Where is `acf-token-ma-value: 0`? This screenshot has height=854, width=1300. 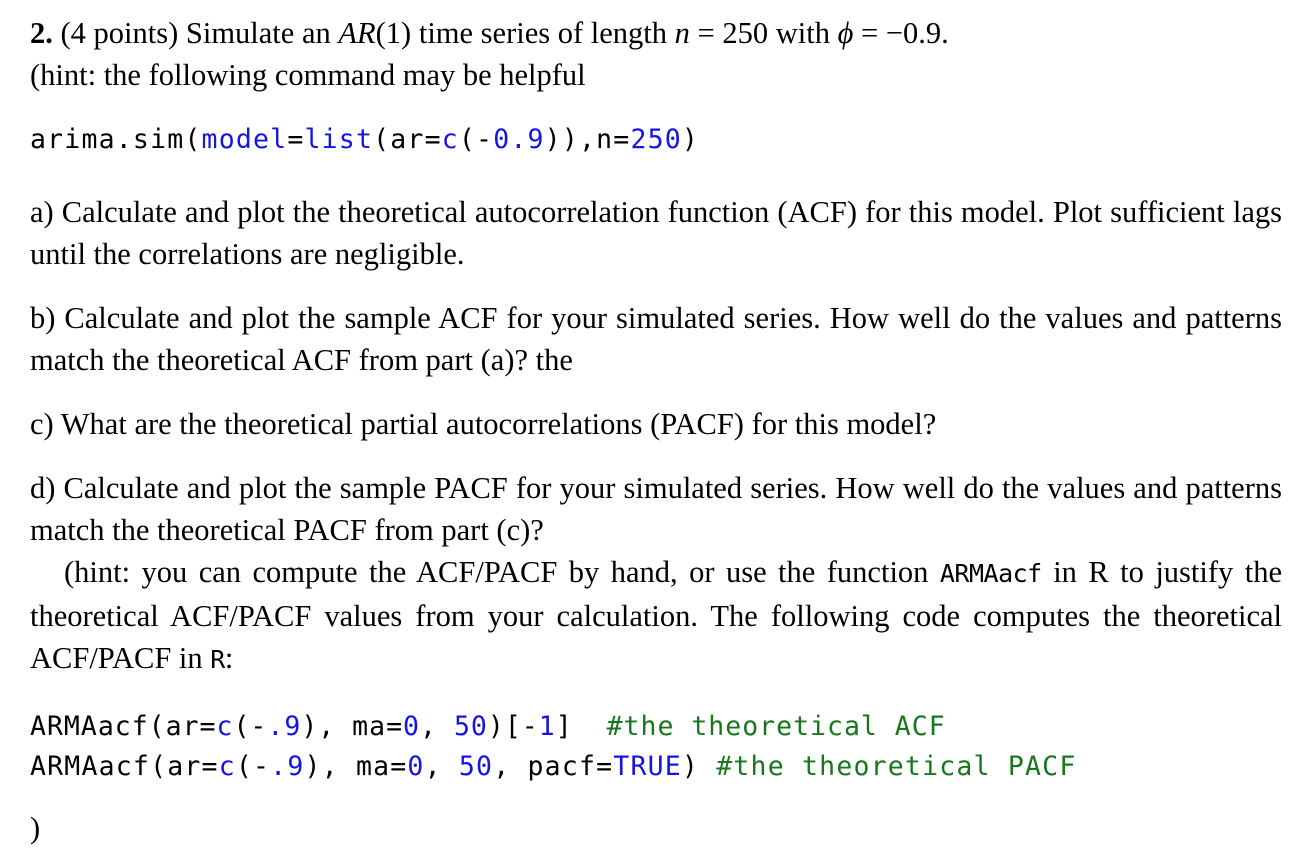 acf-token-ma-value: 0 is located at coordinates (412, 726).